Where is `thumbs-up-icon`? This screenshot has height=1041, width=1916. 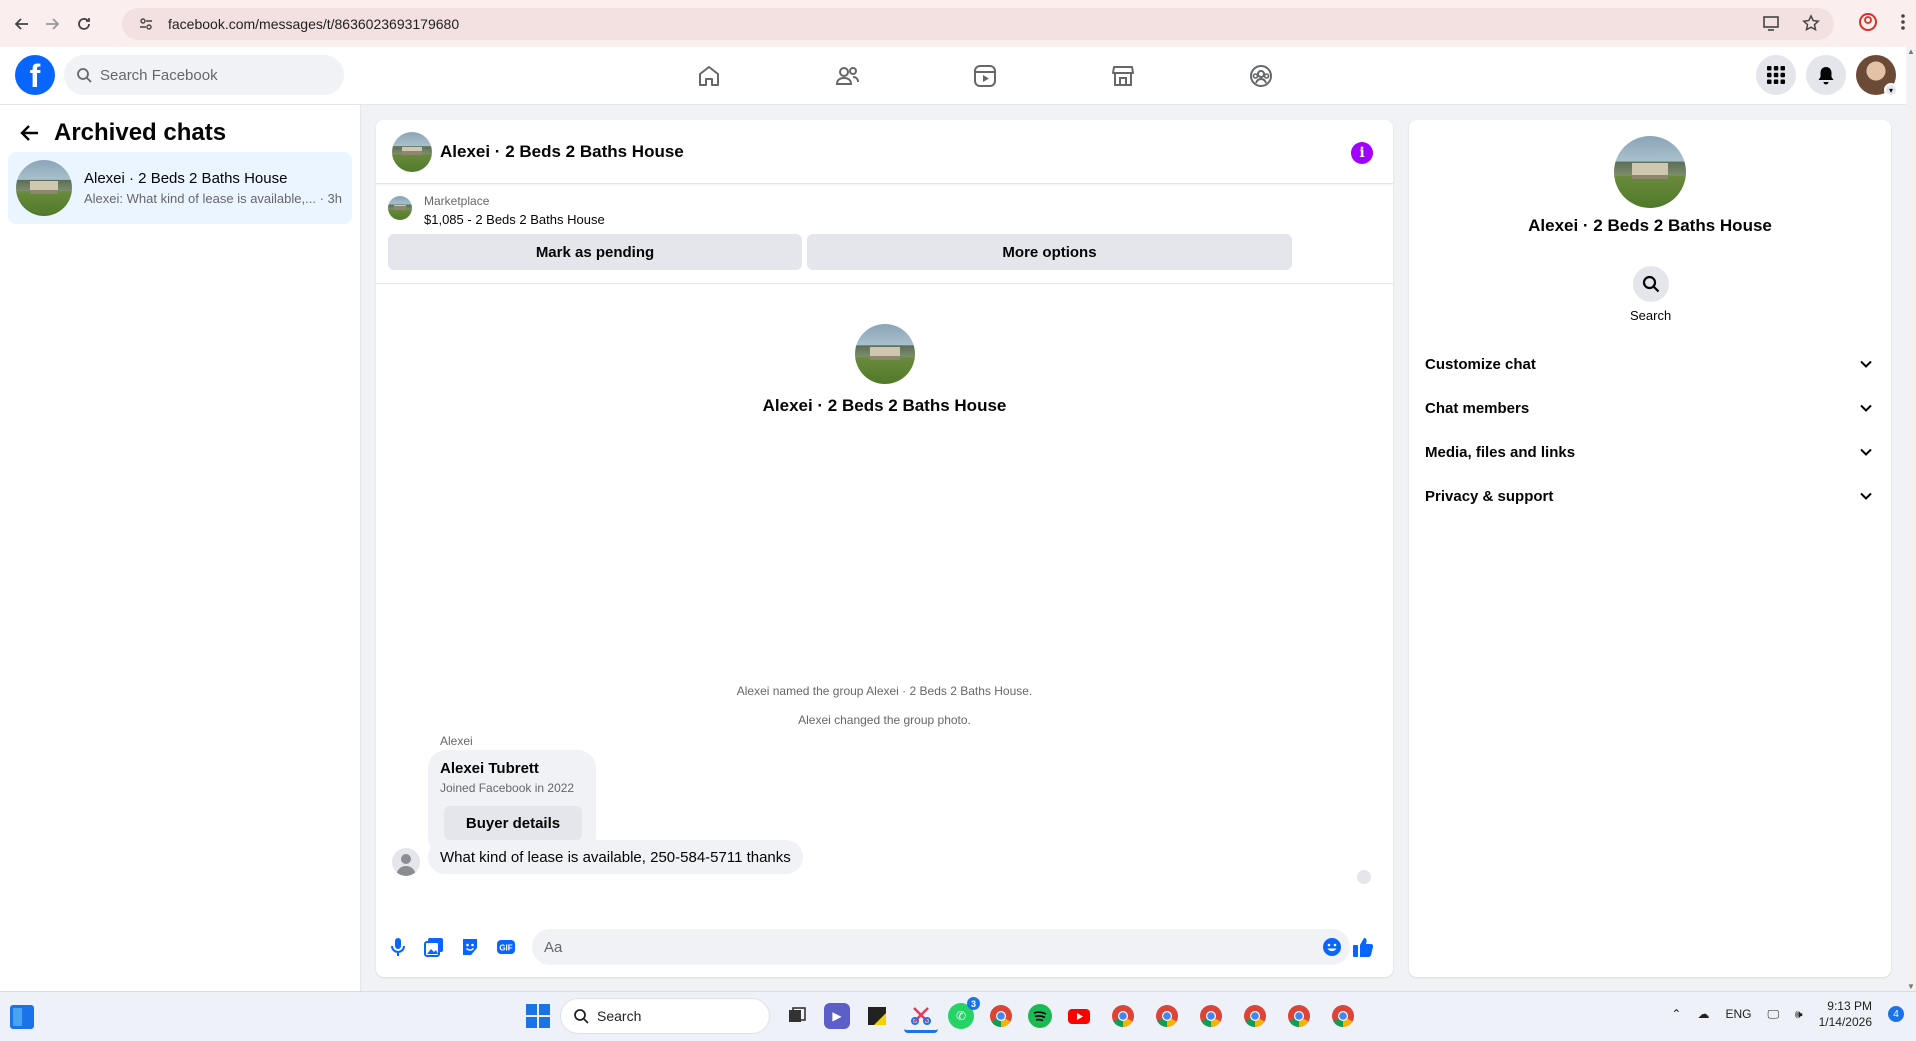 thumbs-up-icon is located at coordinates (1363, 947).